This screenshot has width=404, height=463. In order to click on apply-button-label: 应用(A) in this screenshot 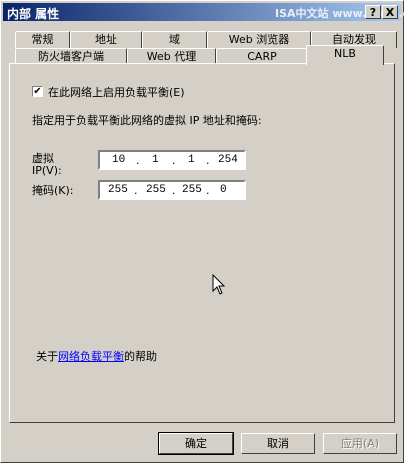, I will do `click(360, 443)`.